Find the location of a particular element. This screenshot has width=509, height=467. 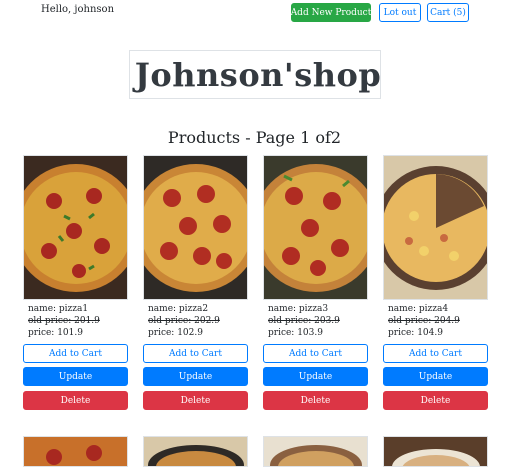

product-old-price: old price: 203.9 is located at coordinates (304, 321).